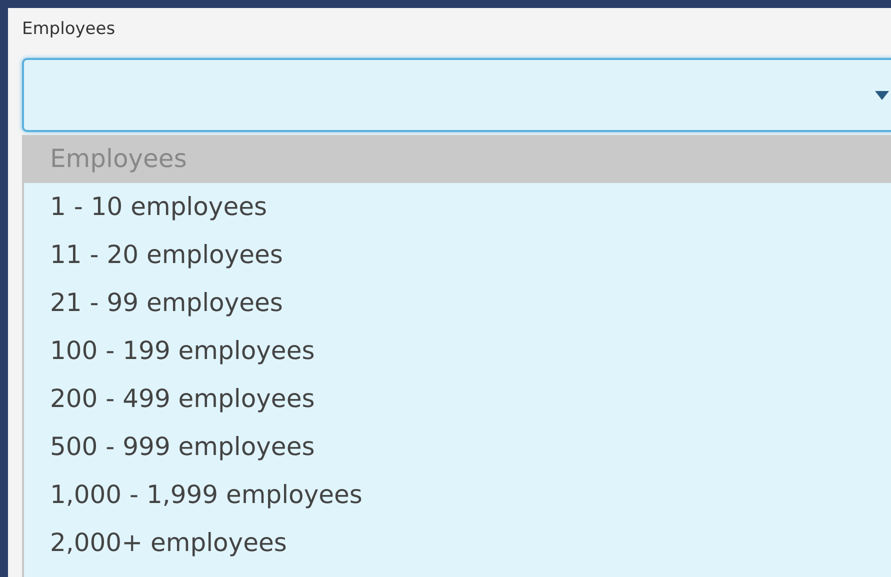  Describe the element at coordinates (882, 95) in the screenshot. I see `caret-icon` at that location.